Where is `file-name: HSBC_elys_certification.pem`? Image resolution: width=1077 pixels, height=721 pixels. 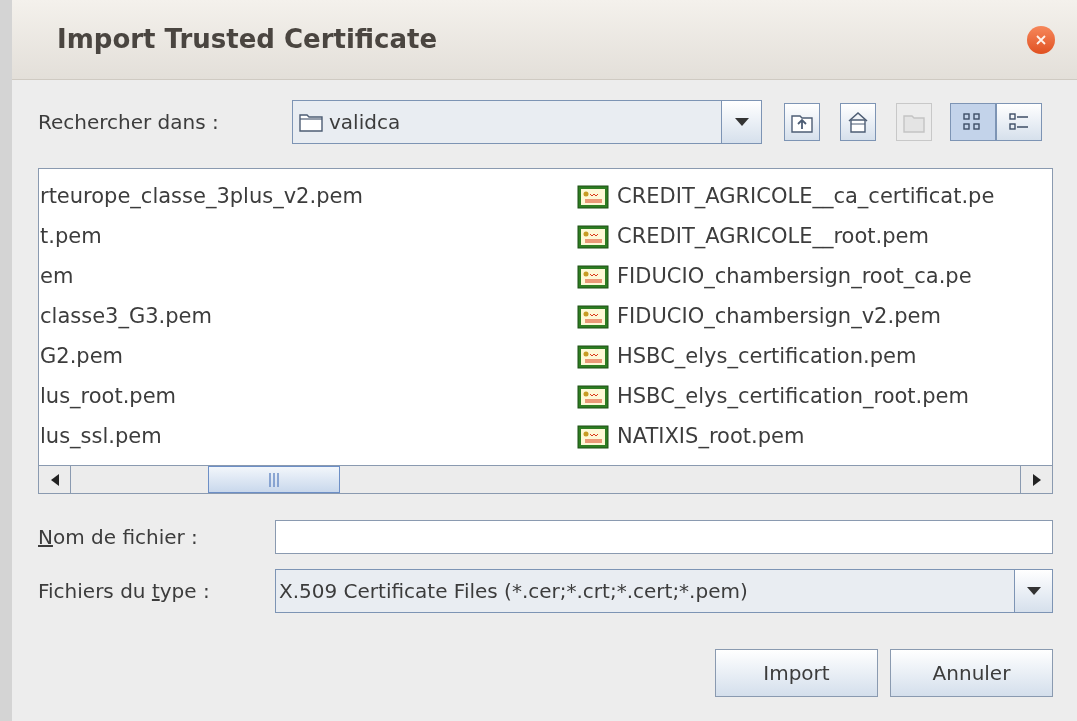
file-name: HSBC_elys_certification.pem is located at coordinates (767, 357).